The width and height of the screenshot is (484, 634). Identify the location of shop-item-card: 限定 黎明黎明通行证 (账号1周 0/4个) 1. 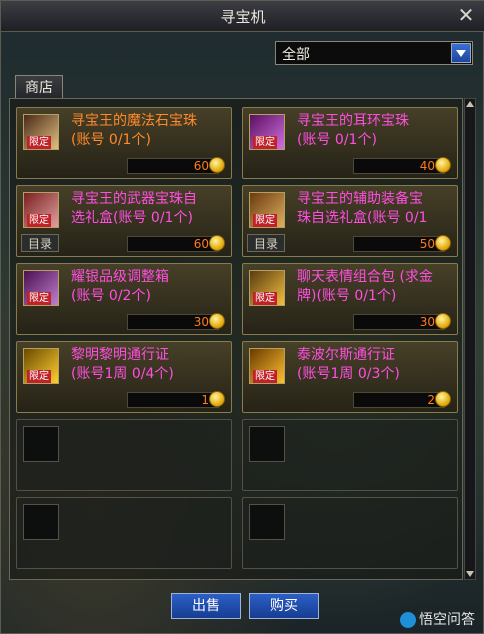
(124, 377).